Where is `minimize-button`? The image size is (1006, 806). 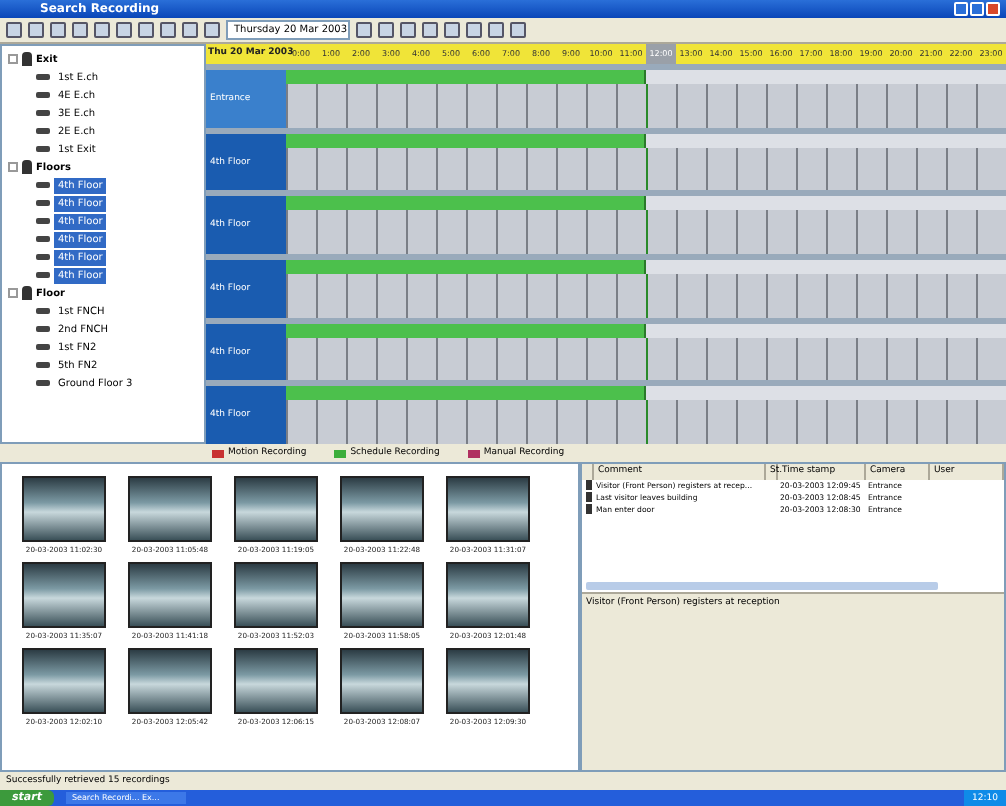
minimize-button is located at coordinates (961, 9).